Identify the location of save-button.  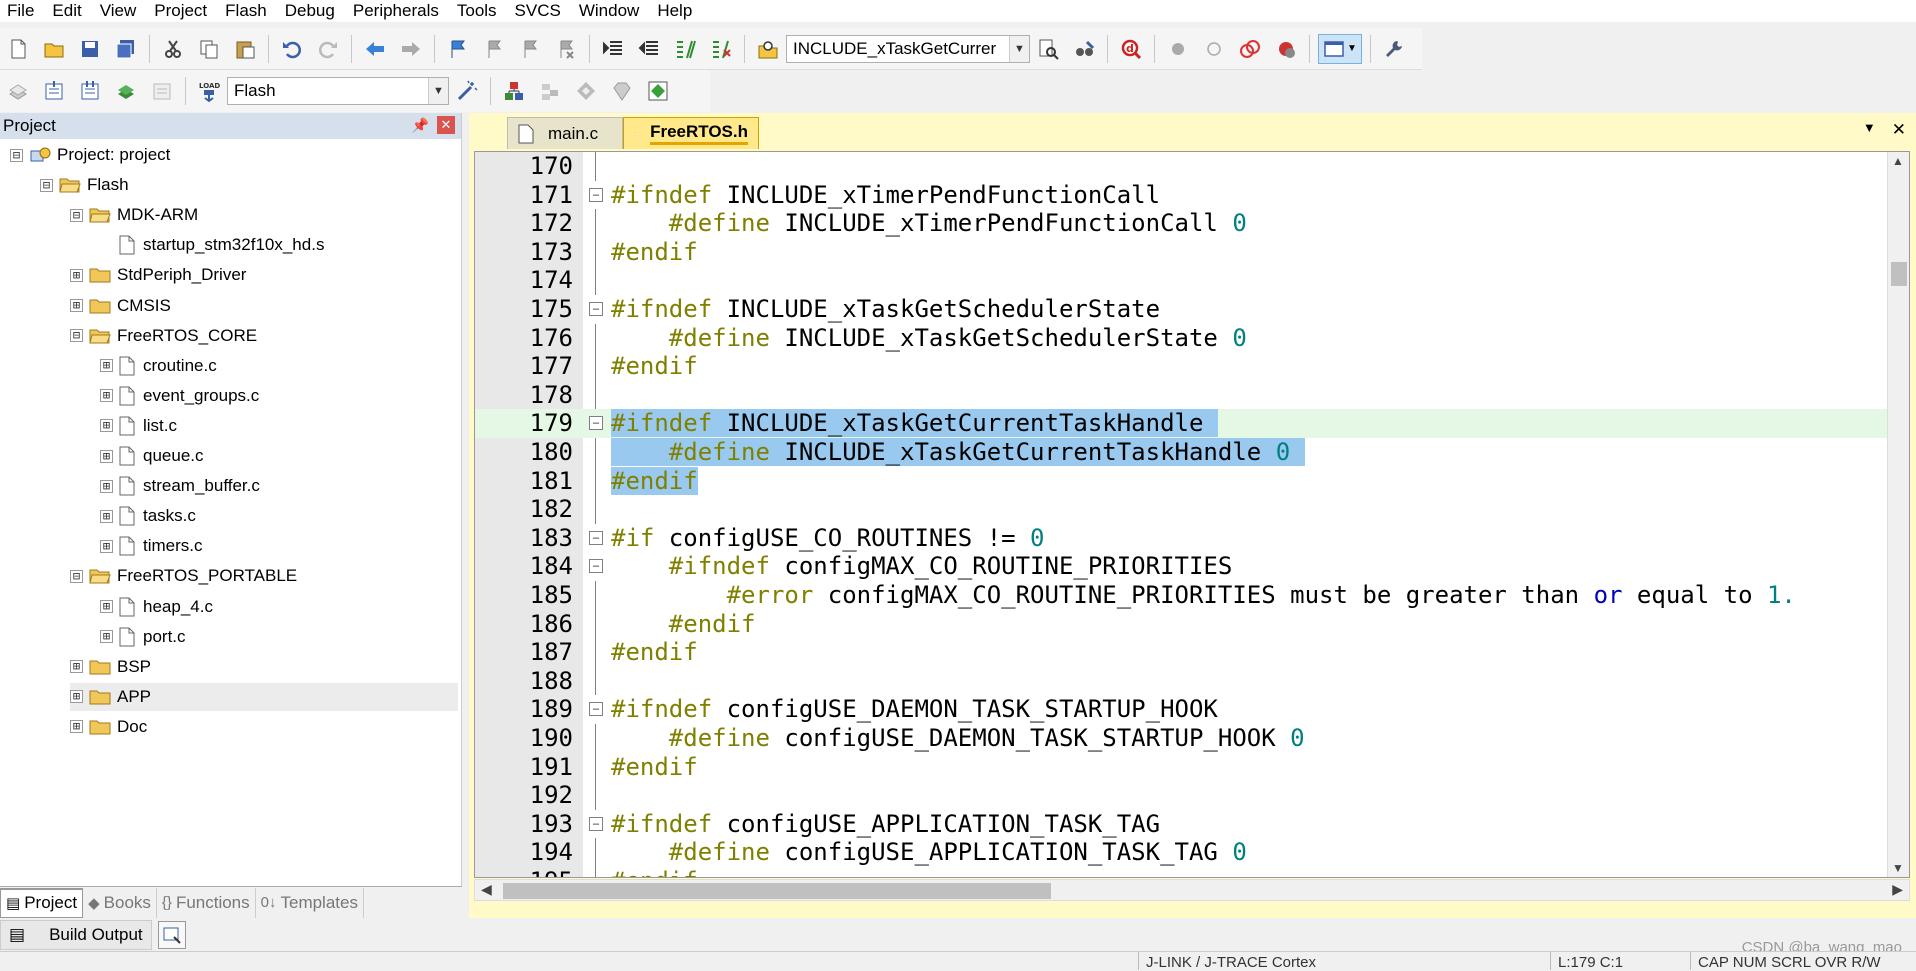
(90, 49).